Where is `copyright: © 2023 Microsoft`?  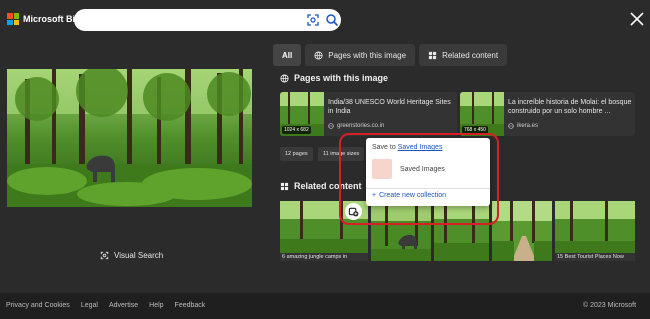
copyright: © 2023 Microsoft is located at coordinates (610, 305).